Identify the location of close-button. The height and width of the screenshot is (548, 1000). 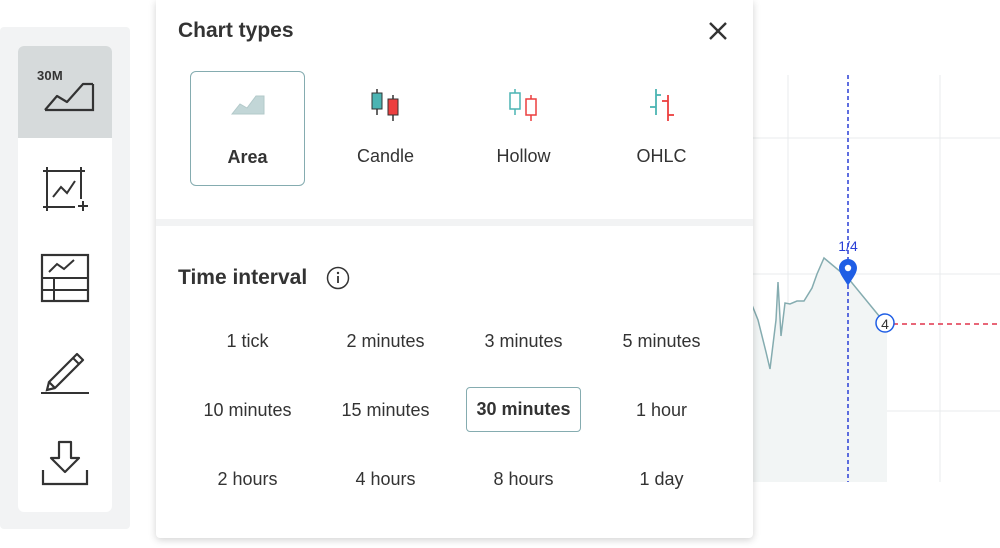
(718, 31).